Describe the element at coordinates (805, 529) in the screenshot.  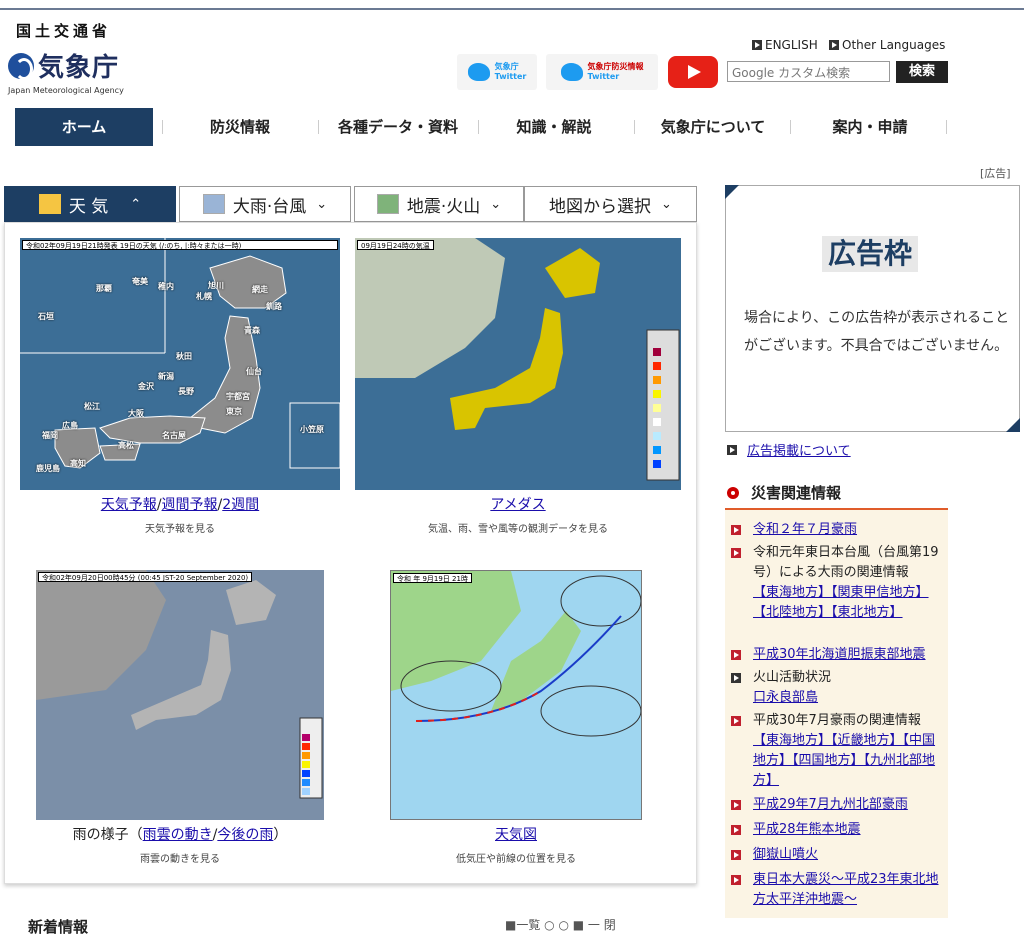
I see `disaster-link: 令和２年７月豪雨` at that location.